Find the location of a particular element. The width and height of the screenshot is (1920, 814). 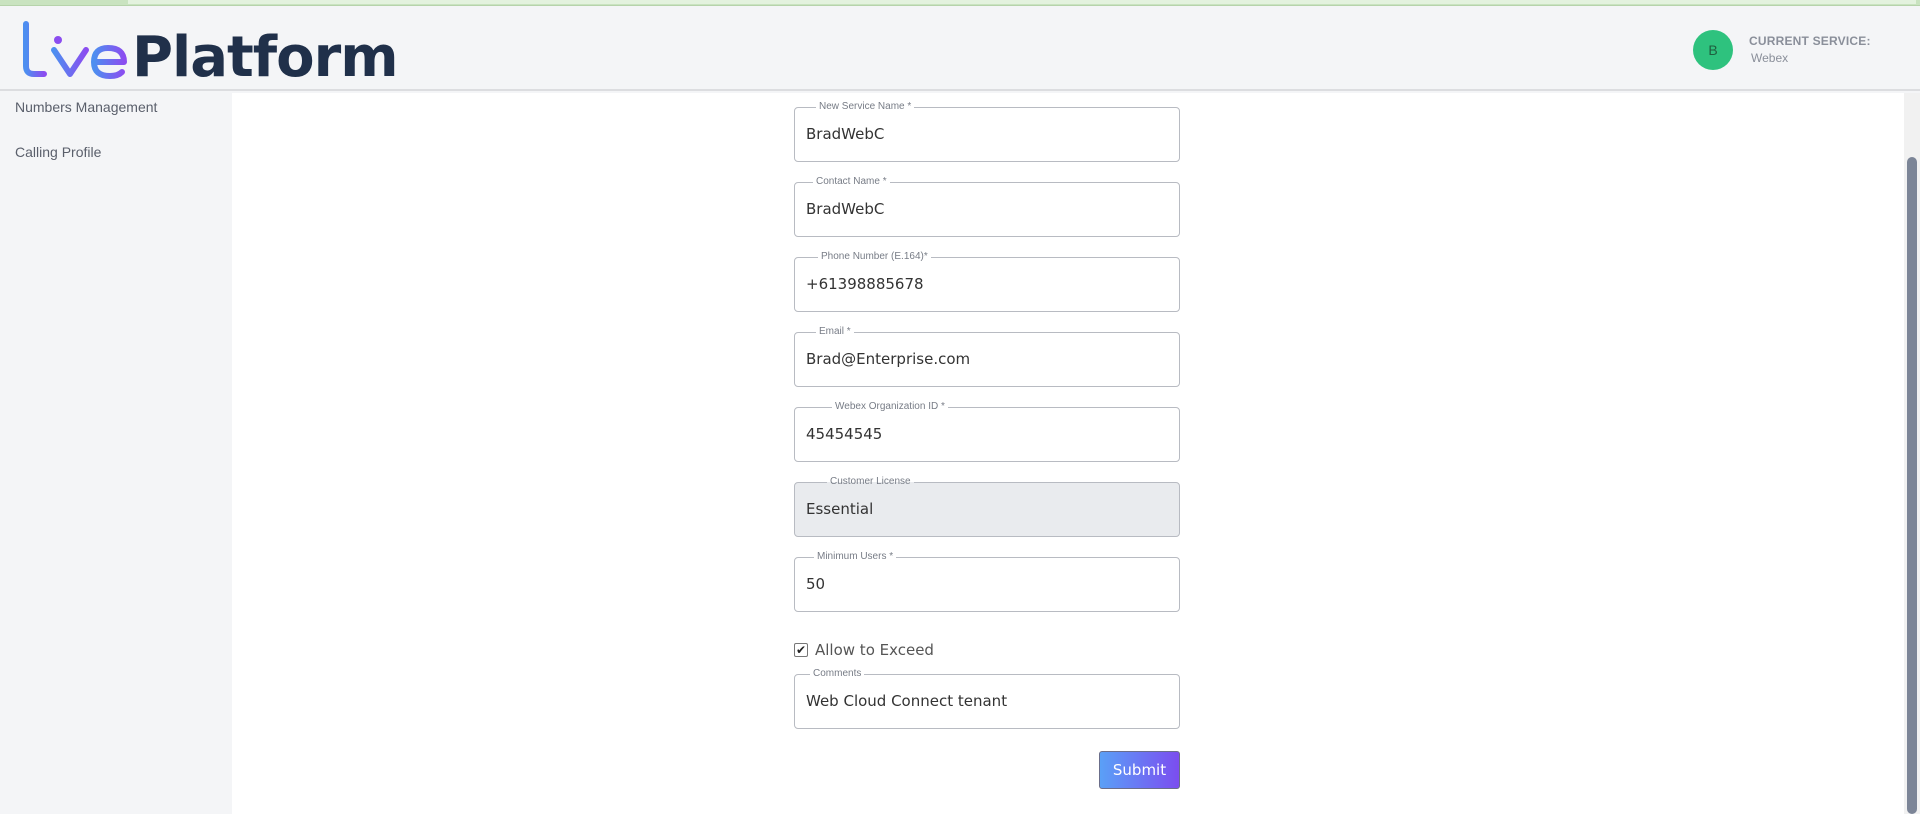

checkmark-icon: ✔ is located at coordinates (801, 650).